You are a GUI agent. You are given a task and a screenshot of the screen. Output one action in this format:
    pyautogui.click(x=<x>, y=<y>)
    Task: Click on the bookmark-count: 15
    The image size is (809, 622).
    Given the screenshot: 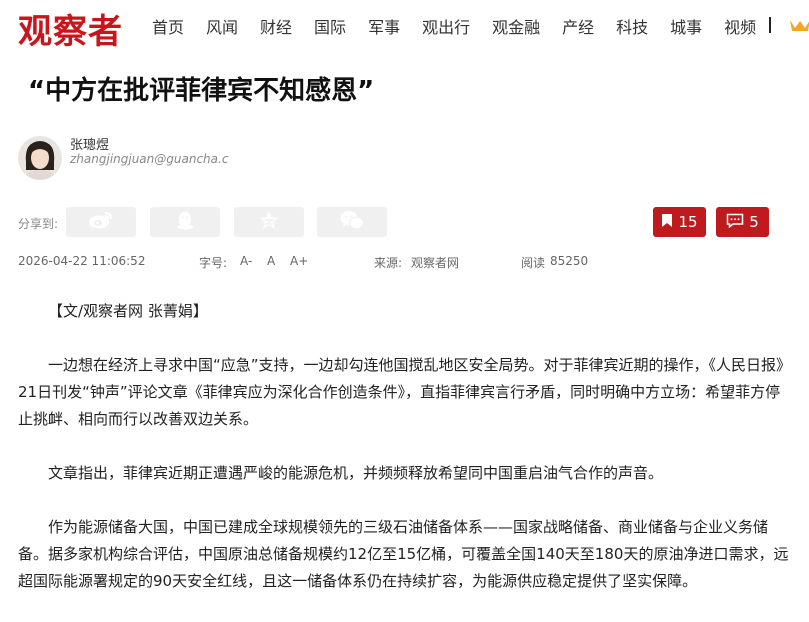 What is the action you would take?
    pyautogui.click(x=688, y=222)
    